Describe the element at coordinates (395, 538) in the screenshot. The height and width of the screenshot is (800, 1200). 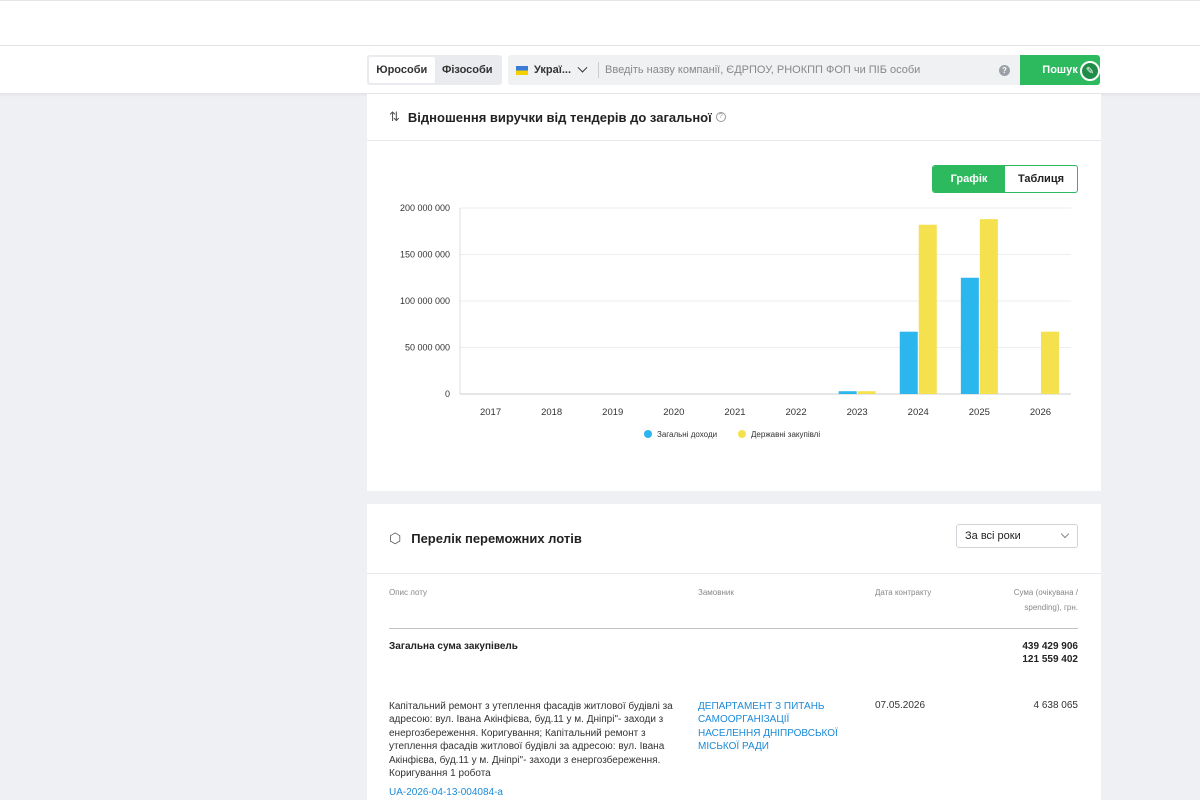
I see `package-icon: ⬡` at that location.